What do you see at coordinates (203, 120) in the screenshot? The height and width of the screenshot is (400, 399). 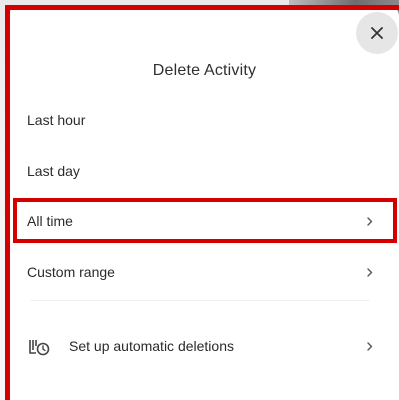 I see `option-last-hour: Last hour` at bounding box center [203, 120].